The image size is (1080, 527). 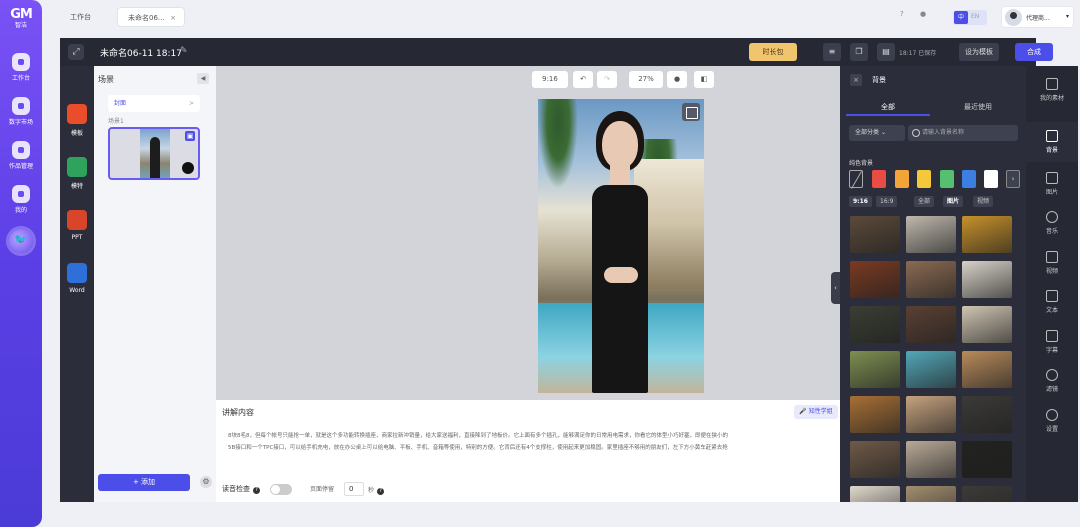 I want to click on tab-untitled: 未命名06... ×, so click(x=151, y=17).